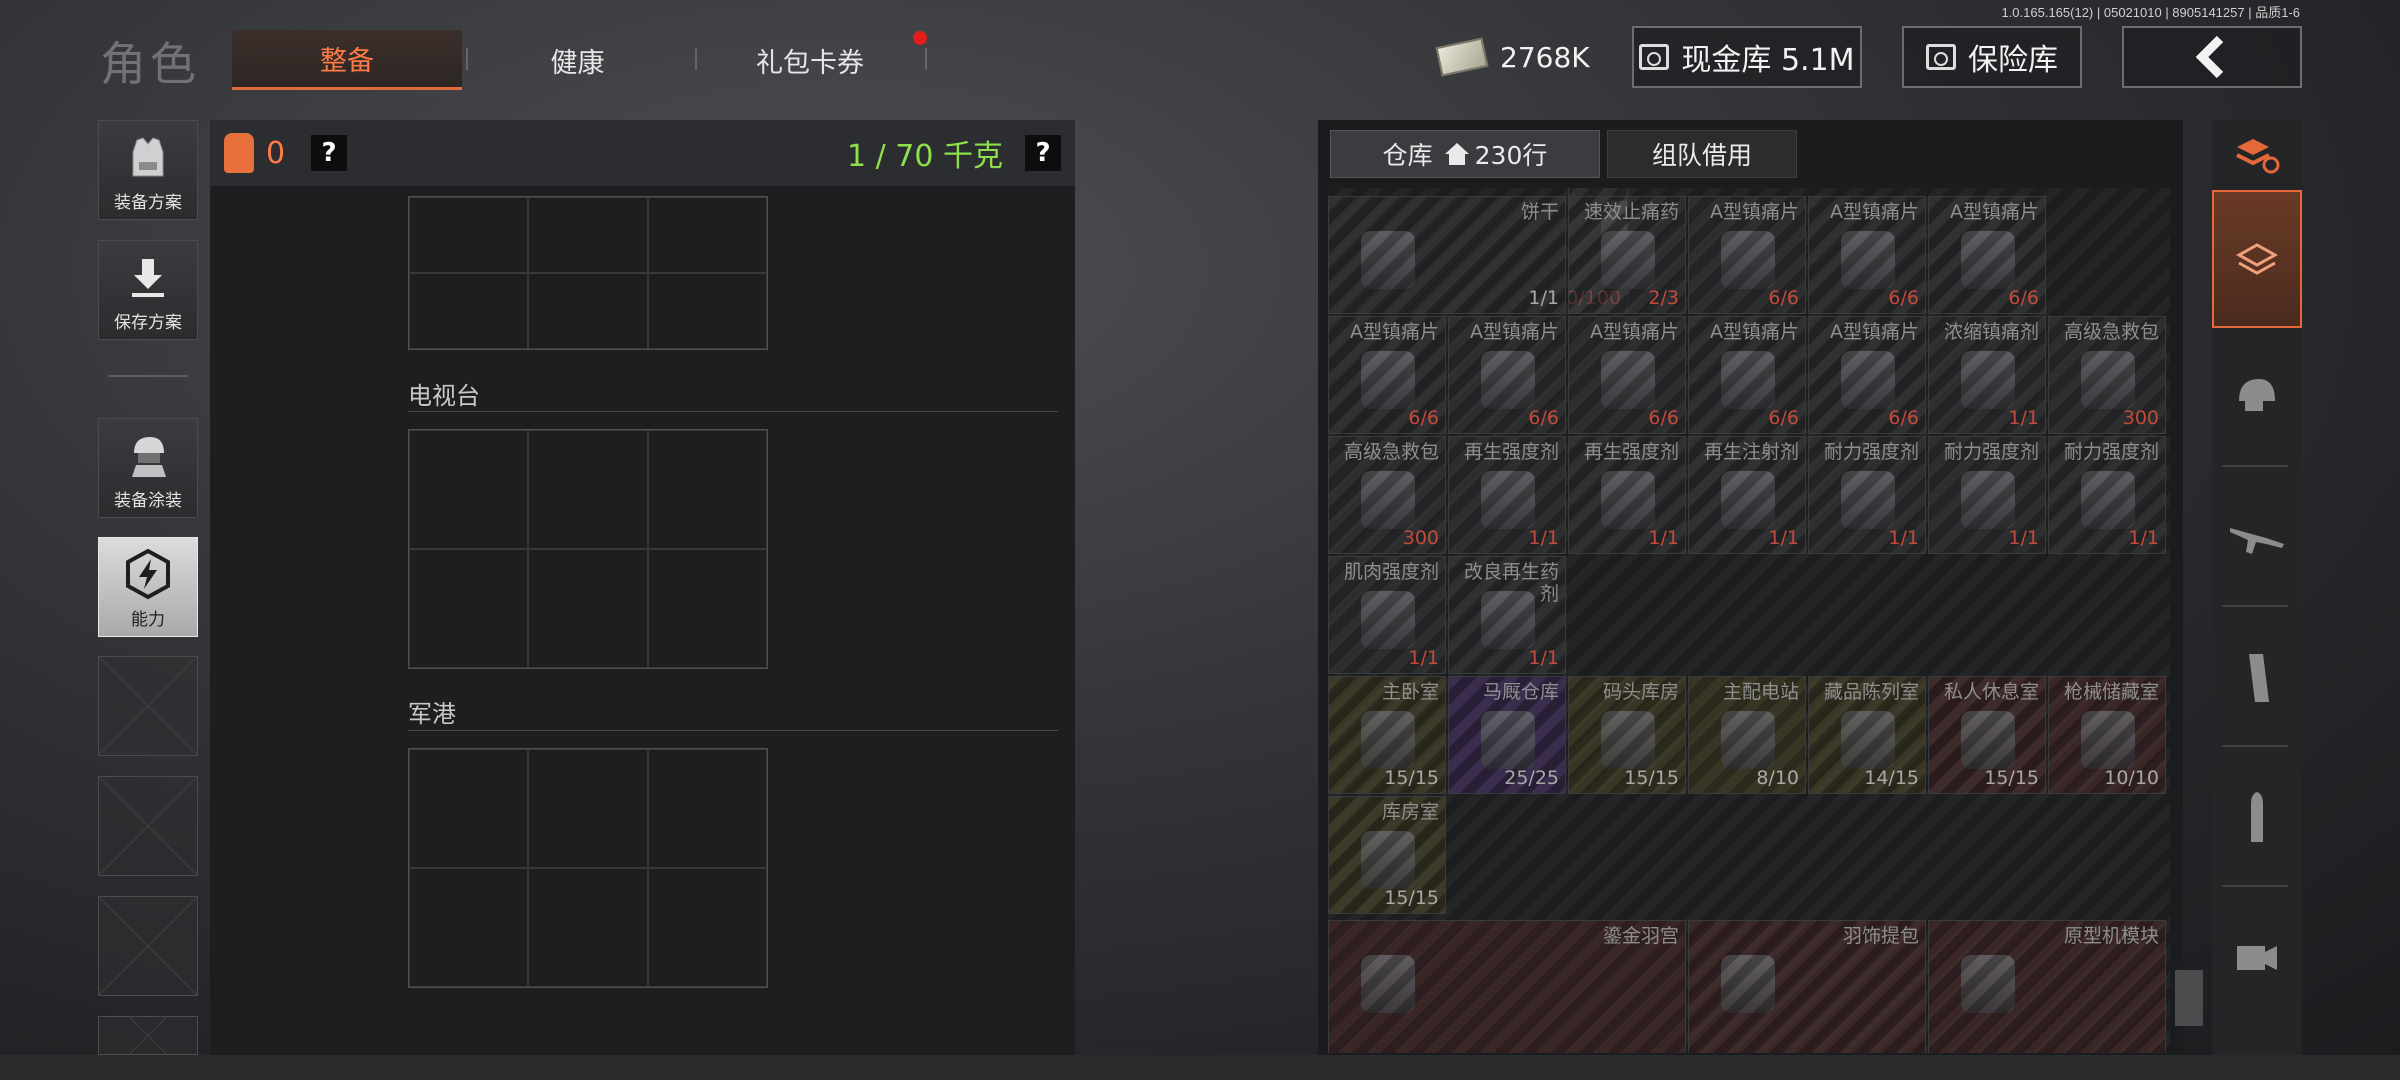 The height and width of the screenshot is (1080, 2400). What do you see at coordinates (2257, 259) in the screenshot?
I see `category-stack` at bounding box center [2257, 259].